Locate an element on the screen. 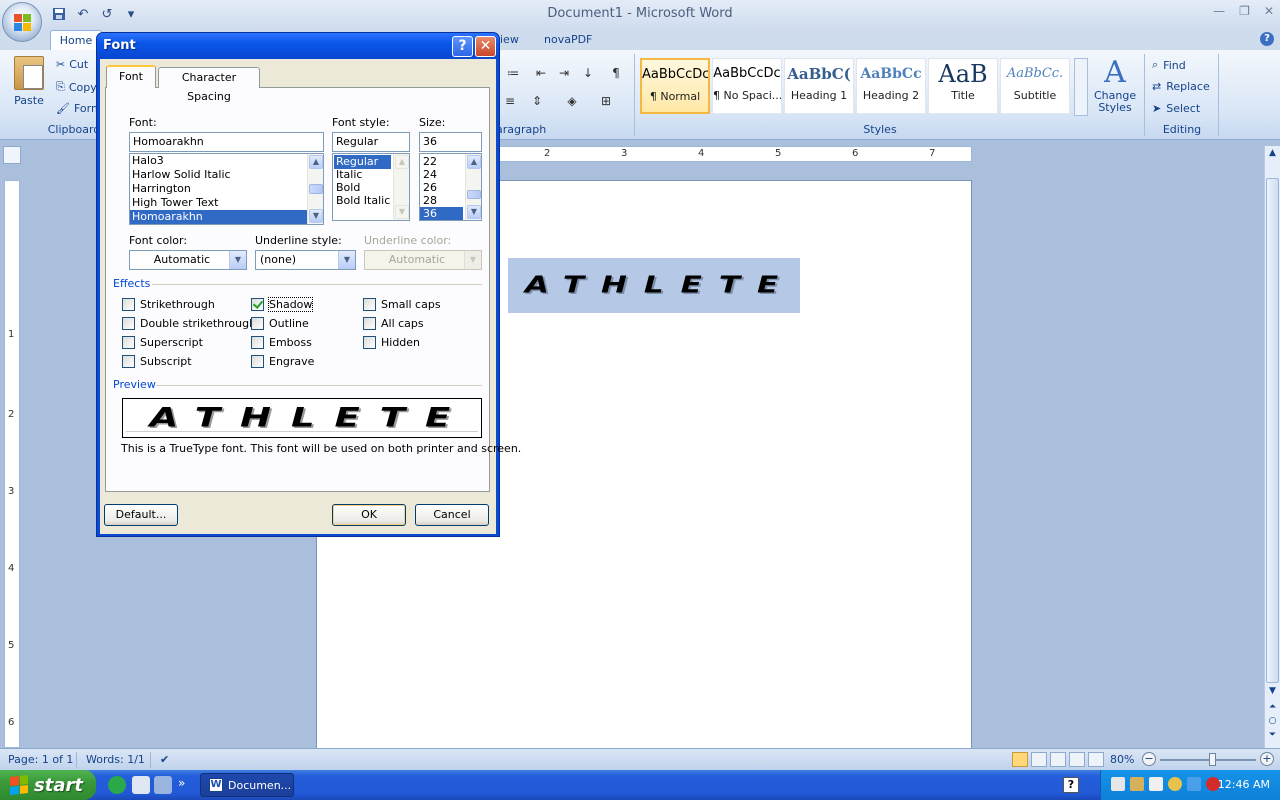 Image resolution: width=1280 pixels, height=800 pixels. dialog-title-bar: Font ? ✕ is located at coordinates (298, 46).